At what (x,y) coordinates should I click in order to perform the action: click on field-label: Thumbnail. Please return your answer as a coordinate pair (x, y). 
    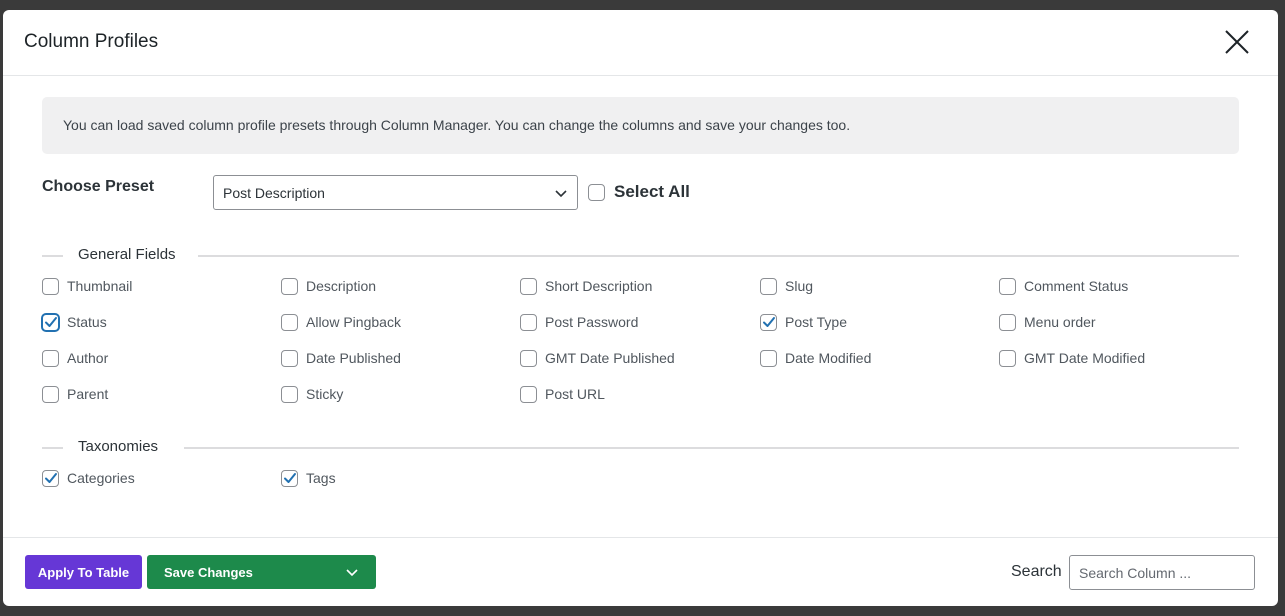
    Looking at the image, I should click on (100, 286).